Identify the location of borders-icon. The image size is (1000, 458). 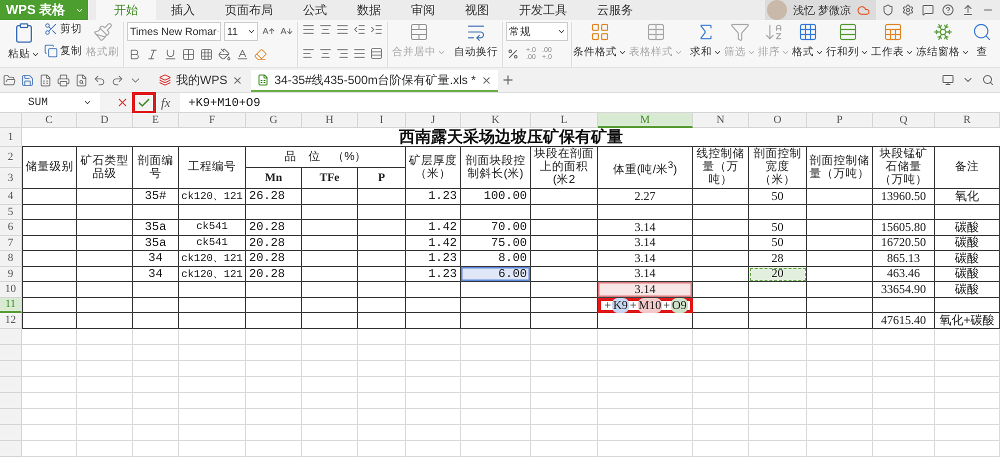
(188, 54).